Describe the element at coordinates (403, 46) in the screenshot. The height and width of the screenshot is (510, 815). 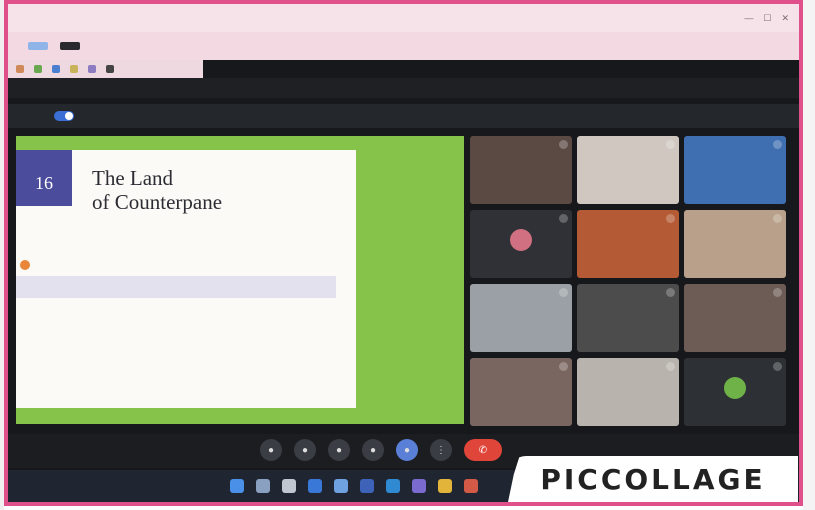
I see `browser-toolbar` at that location.